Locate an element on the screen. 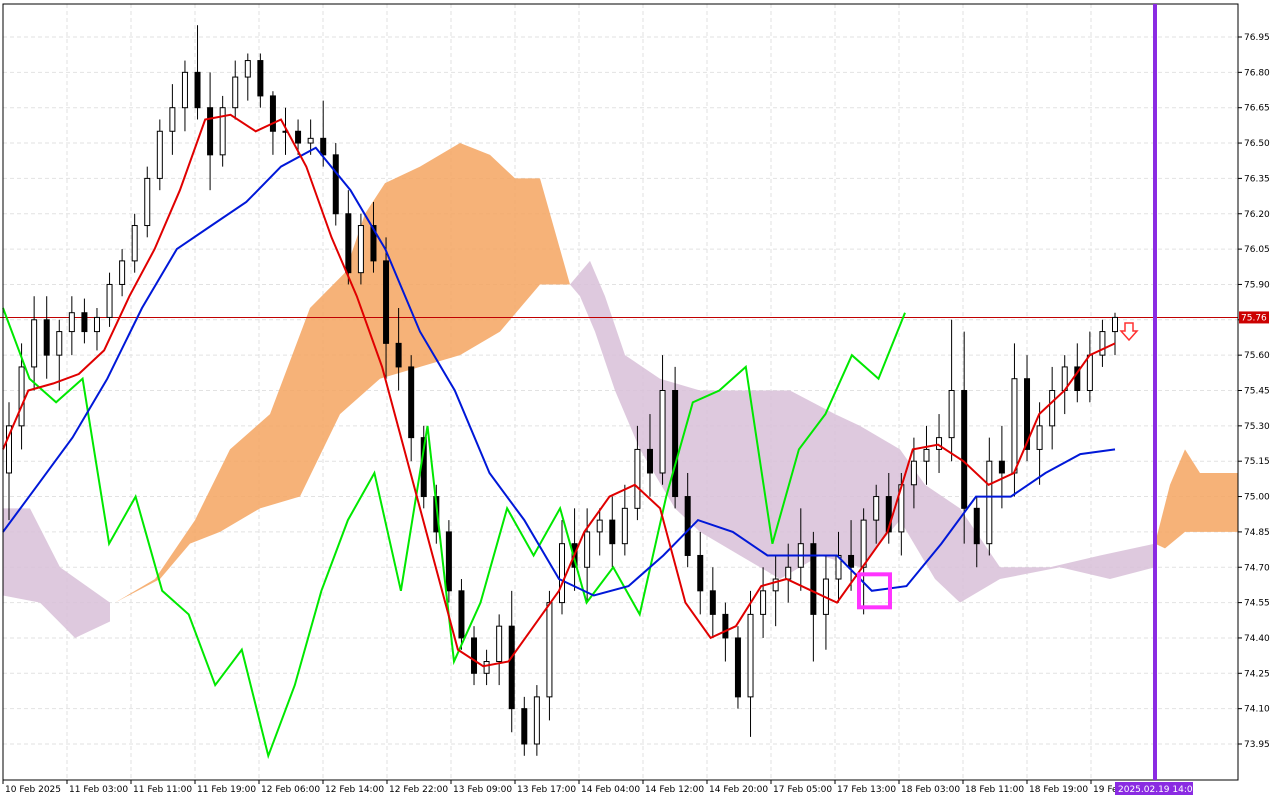  x-tick-label: 14 Feb 04:00 is located at coordinates (610, 790).